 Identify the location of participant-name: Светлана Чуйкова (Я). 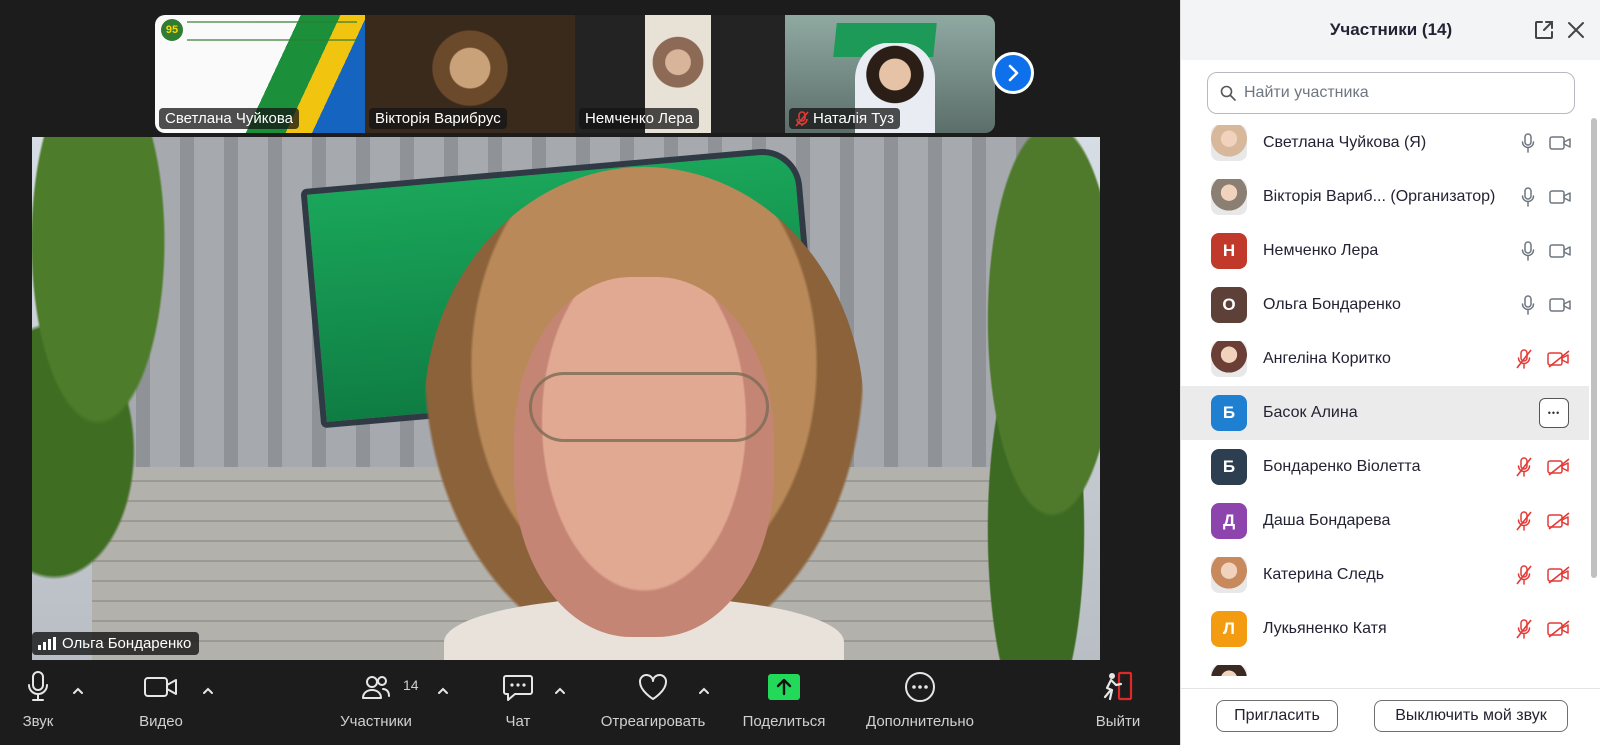
(1345, 142).